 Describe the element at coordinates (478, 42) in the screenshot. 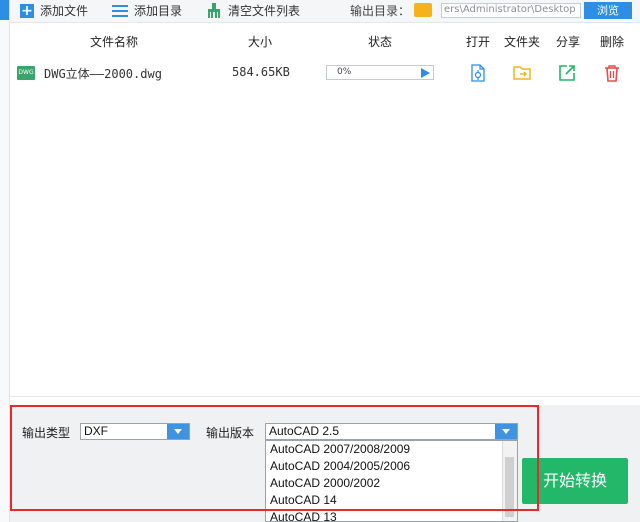

I see `column-header-open: 打开` at that location.